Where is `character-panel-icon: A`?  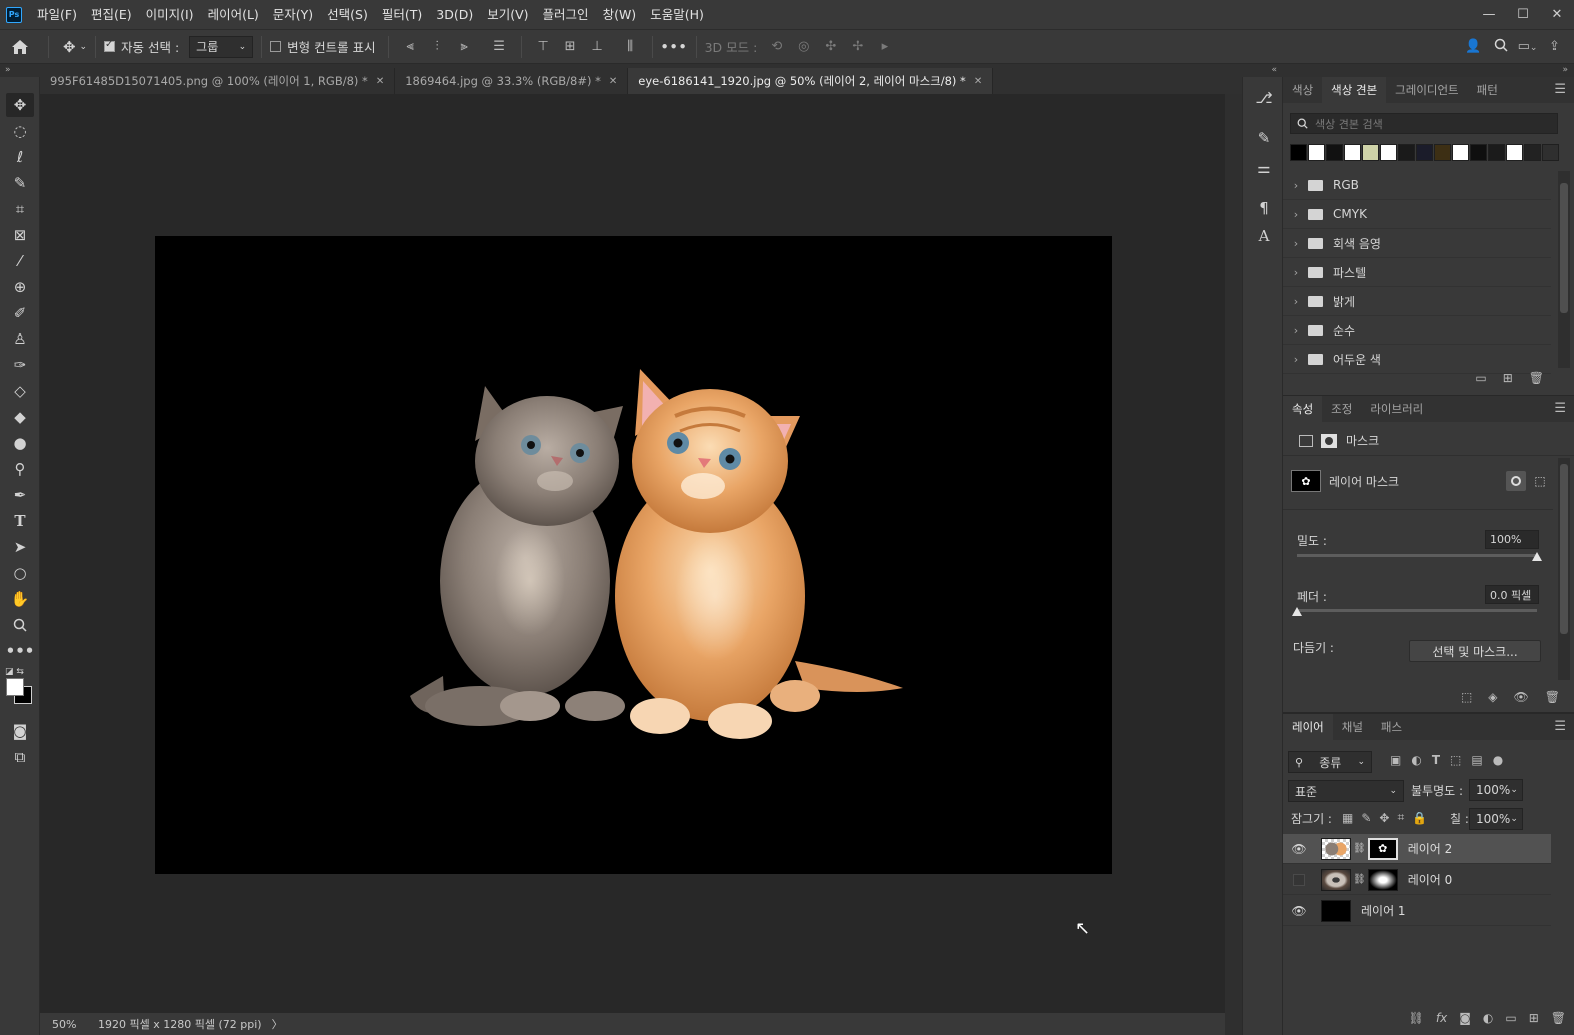
character-panel-icon: A is located at coordinates (1264, 236).